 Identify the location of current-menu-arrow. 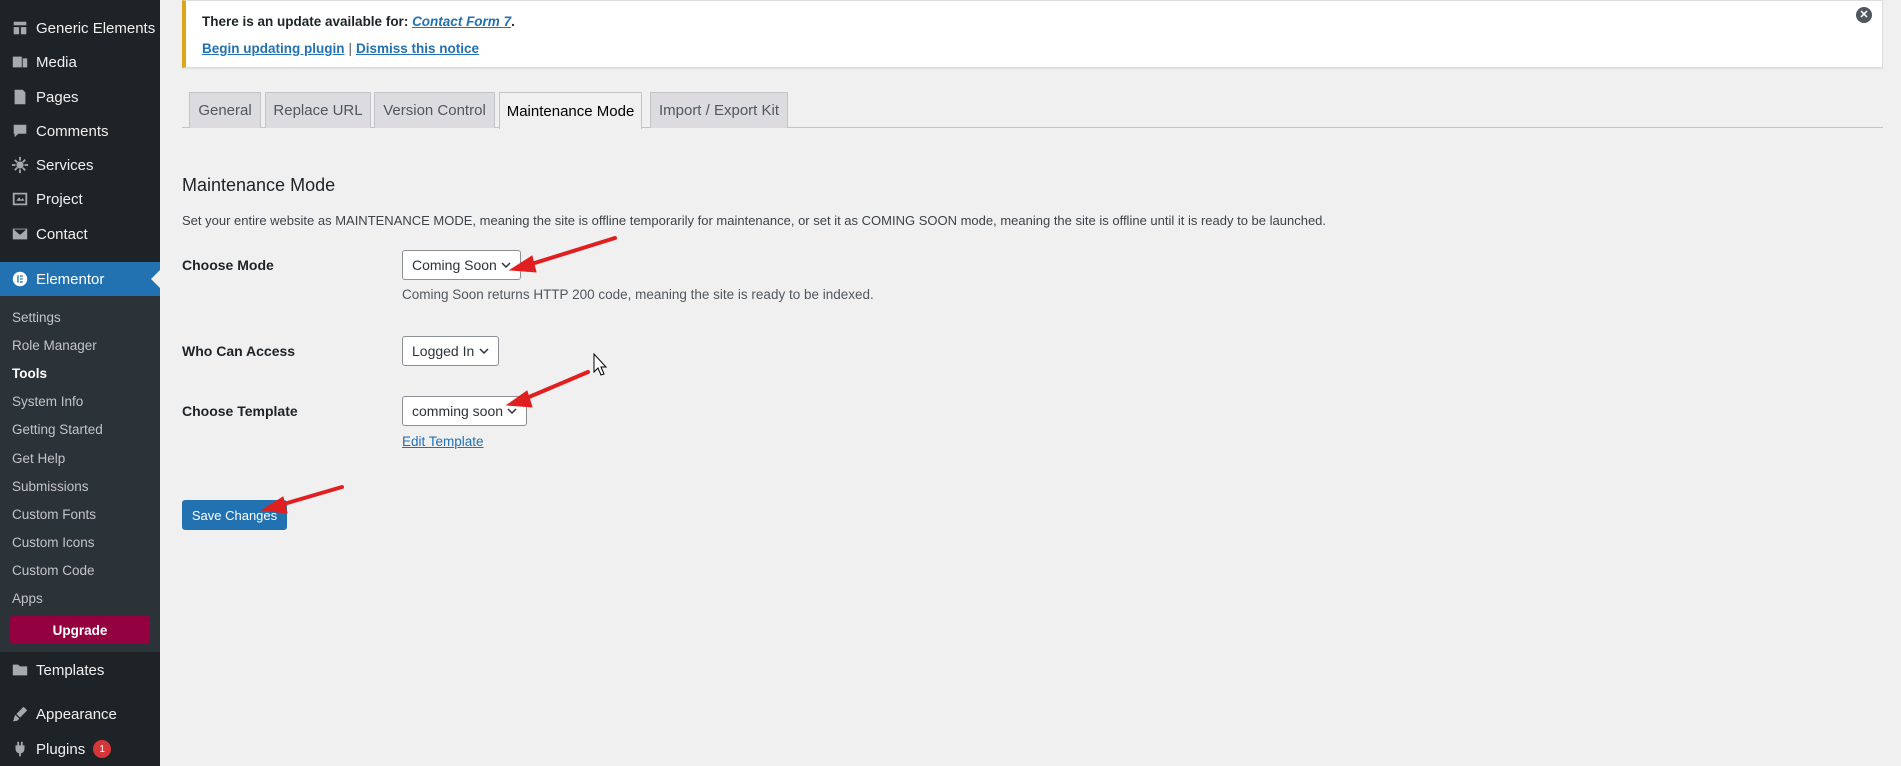
(155, 279).